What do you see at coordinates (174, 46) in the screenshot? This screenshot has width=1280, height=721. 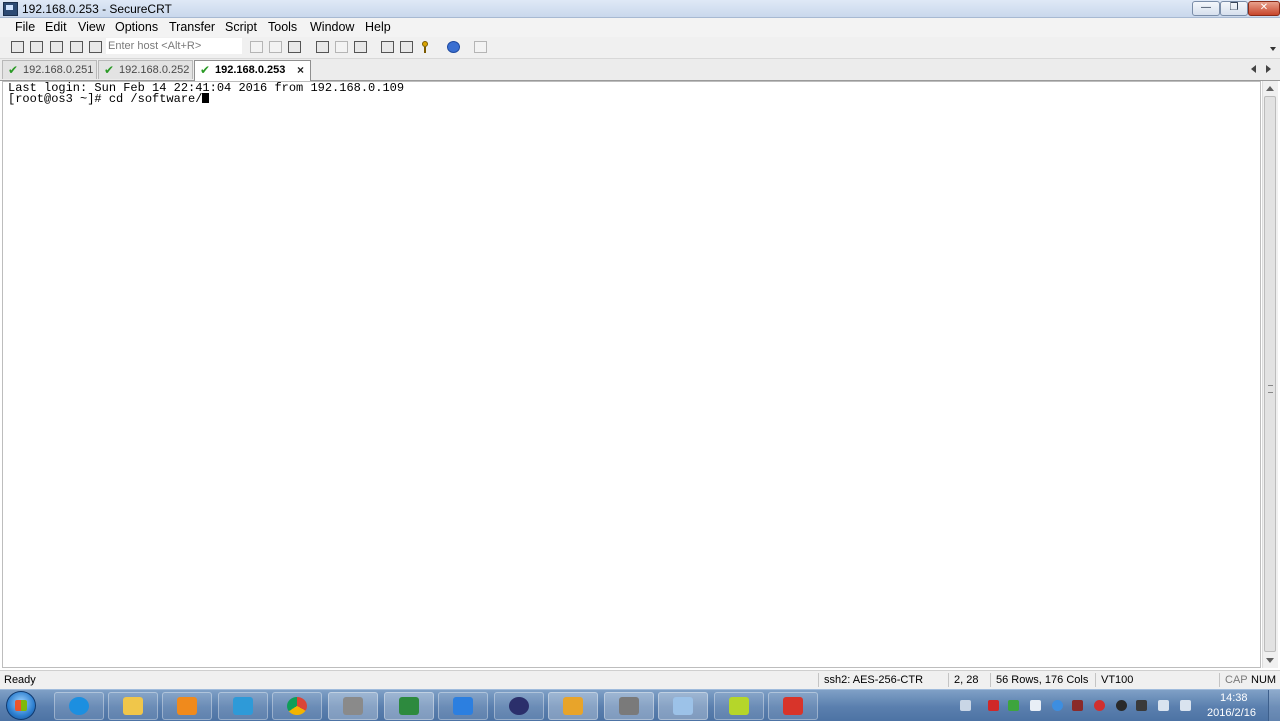 I see `host-input` at bounding box center [174, 46].